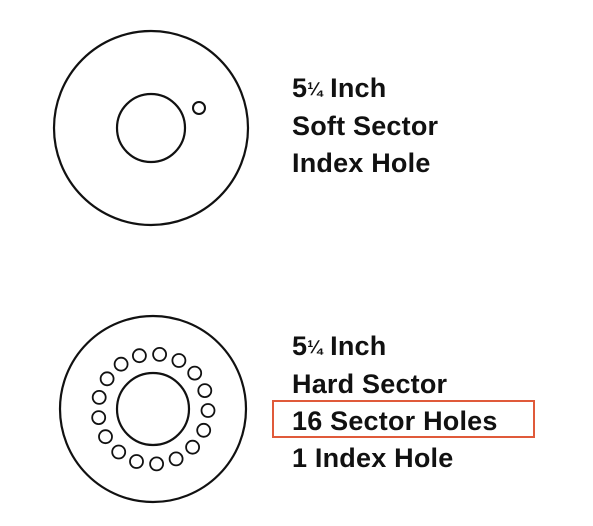  I want to click on hard-disk-center-hole, so click(153, 409).